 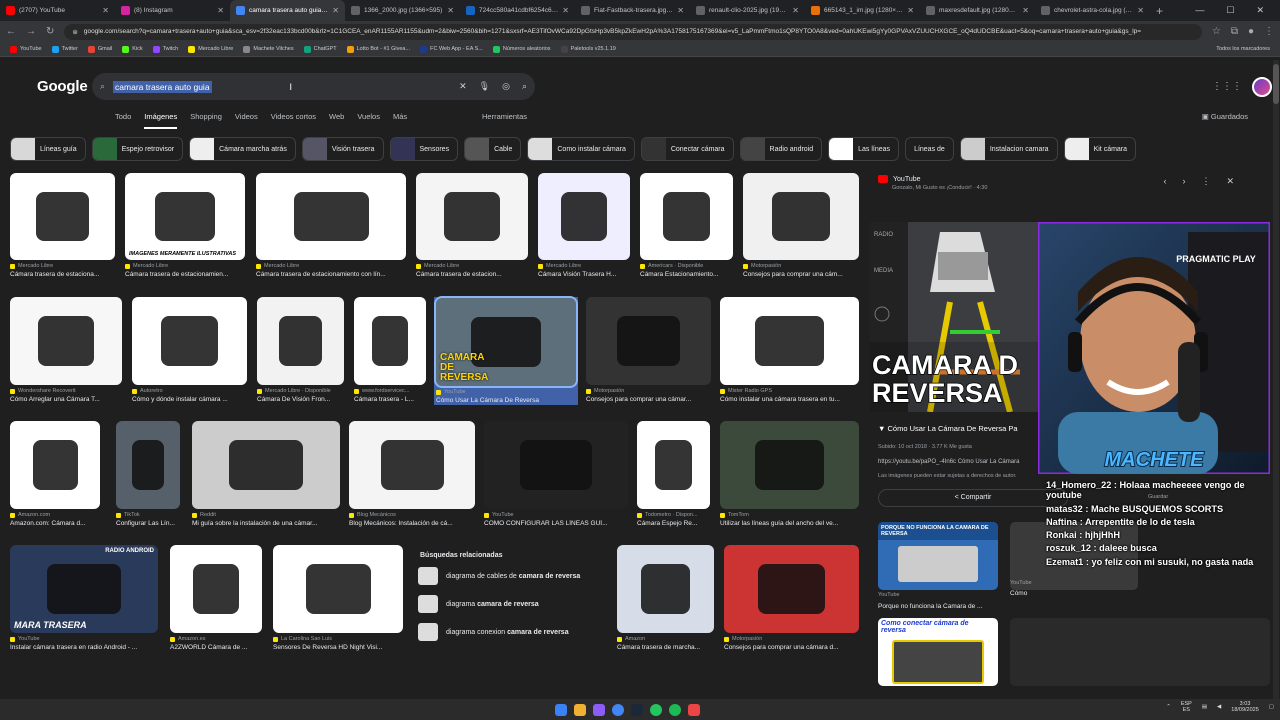 What do you see at coordinates (1271, 707) in the screenshot?
I see `notifications-icon: ▢` at bounding box center [1271, 707].